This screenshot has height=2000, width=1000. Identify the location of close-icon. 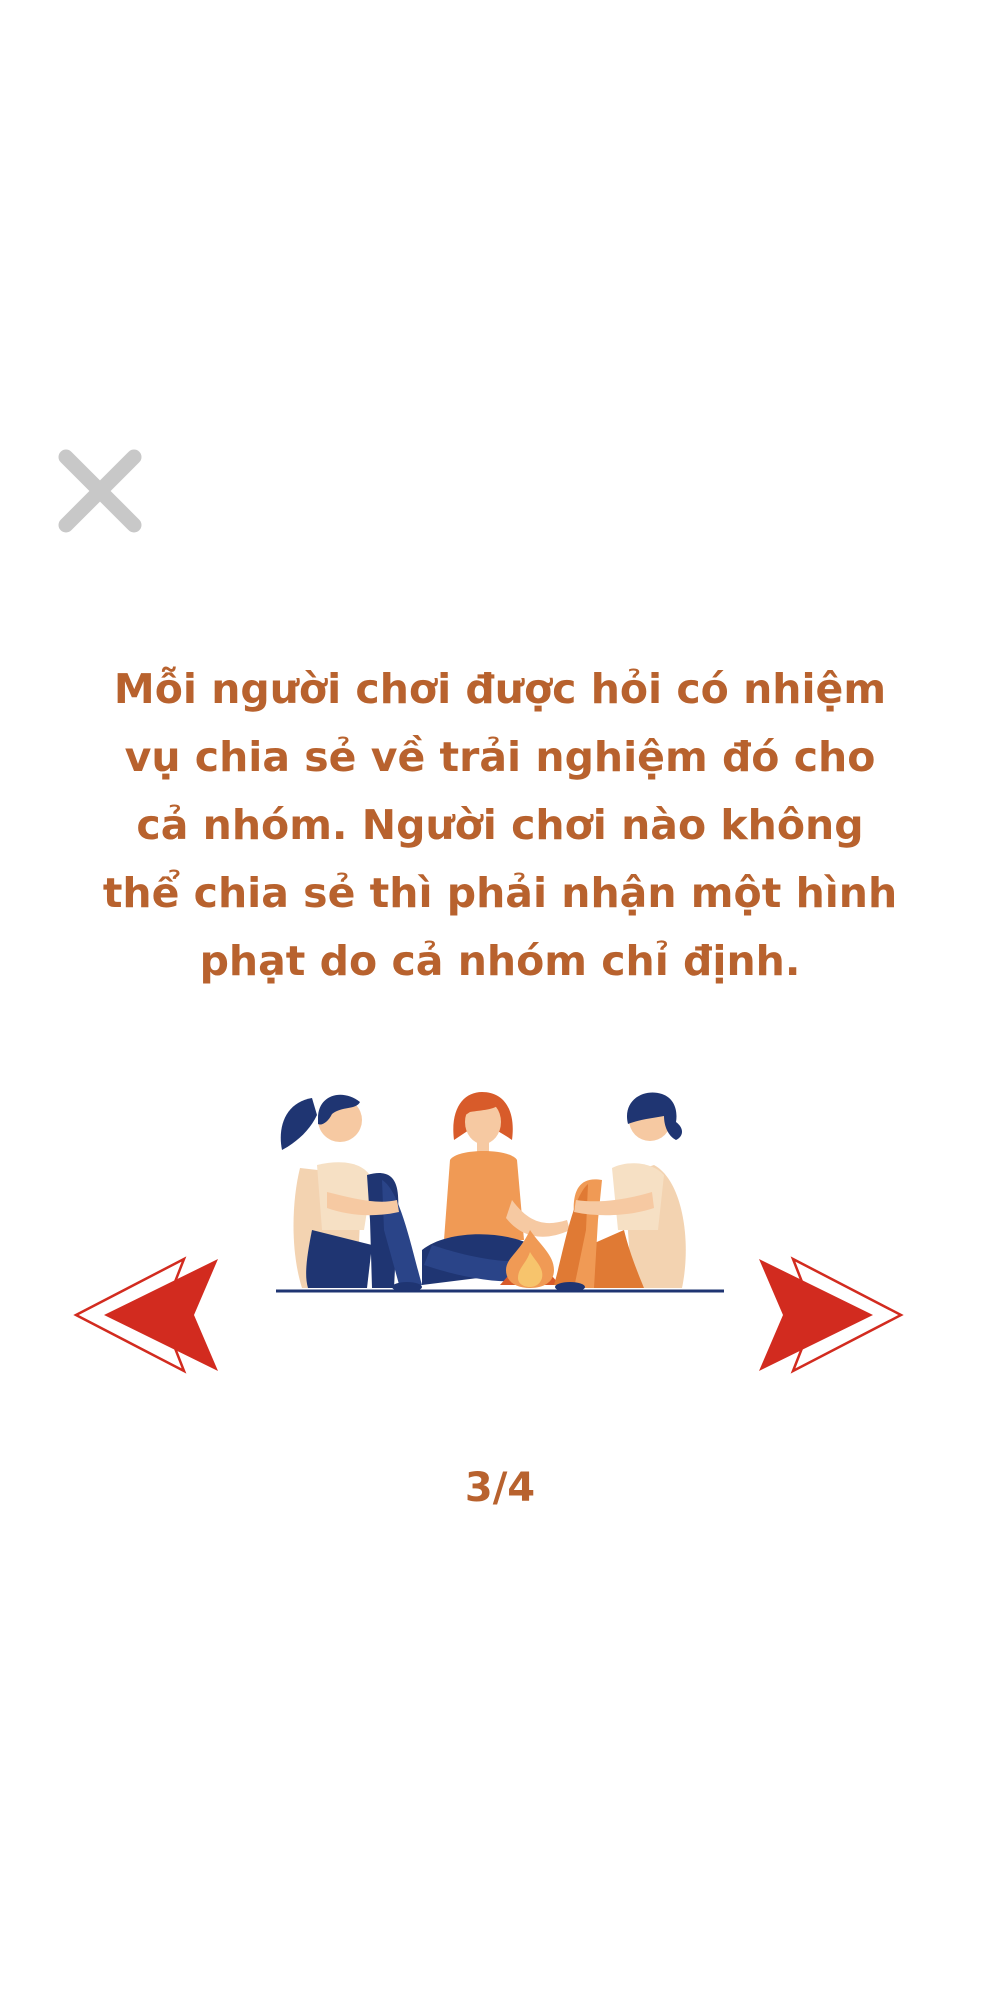
(100, 491).